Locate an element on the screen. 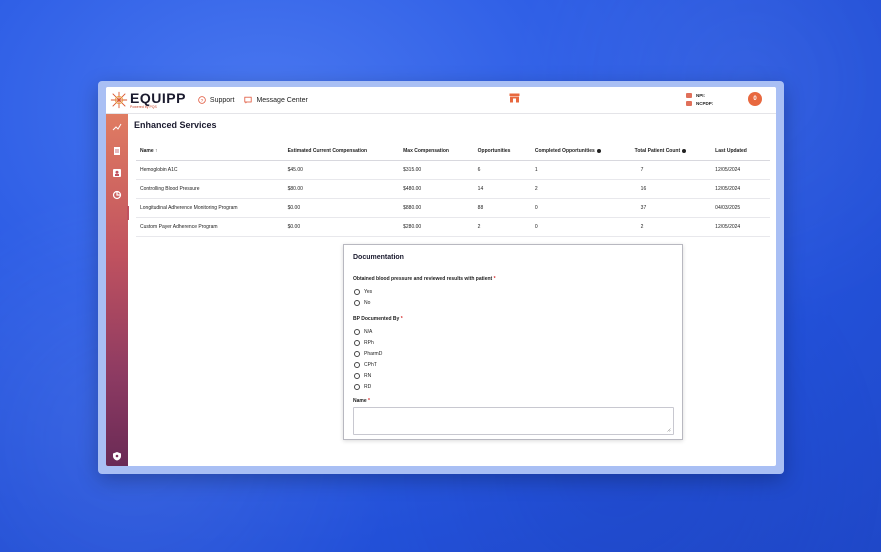 This screenshot has height=552, width=881. support-label: Support is located at coordinates (222, 100).